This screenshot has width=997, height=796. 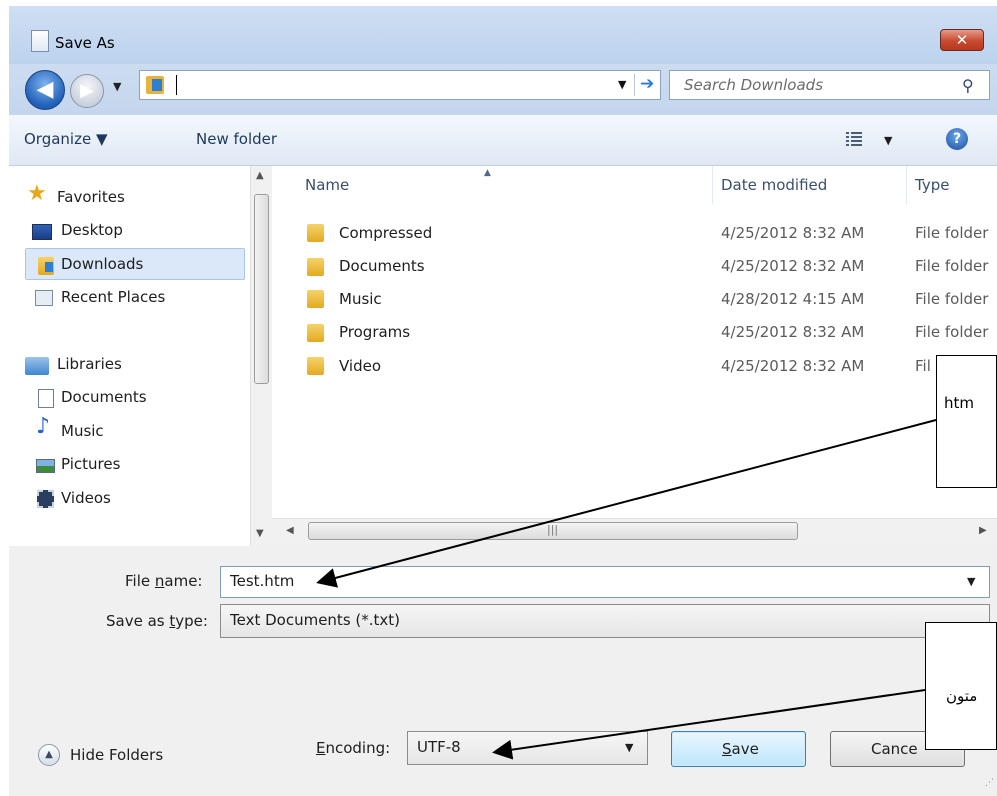 I want to click on annotation-arrow-file-name, so click(x=626, y=503).